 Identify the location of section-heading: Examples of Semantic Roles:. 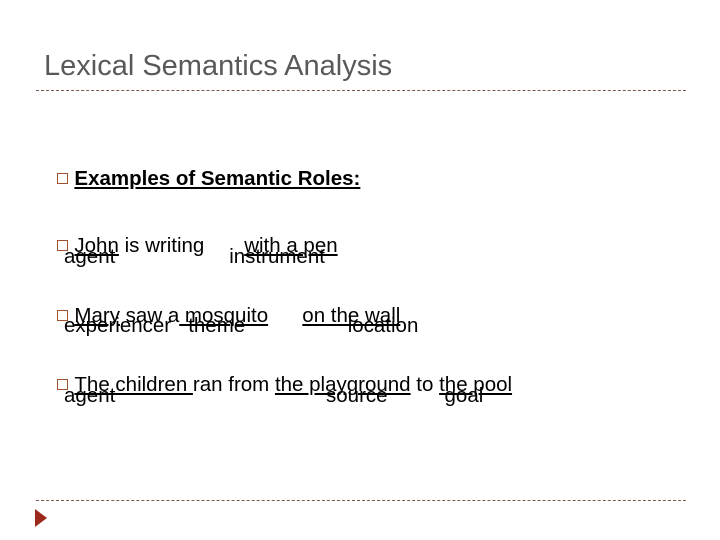
(217, 178).